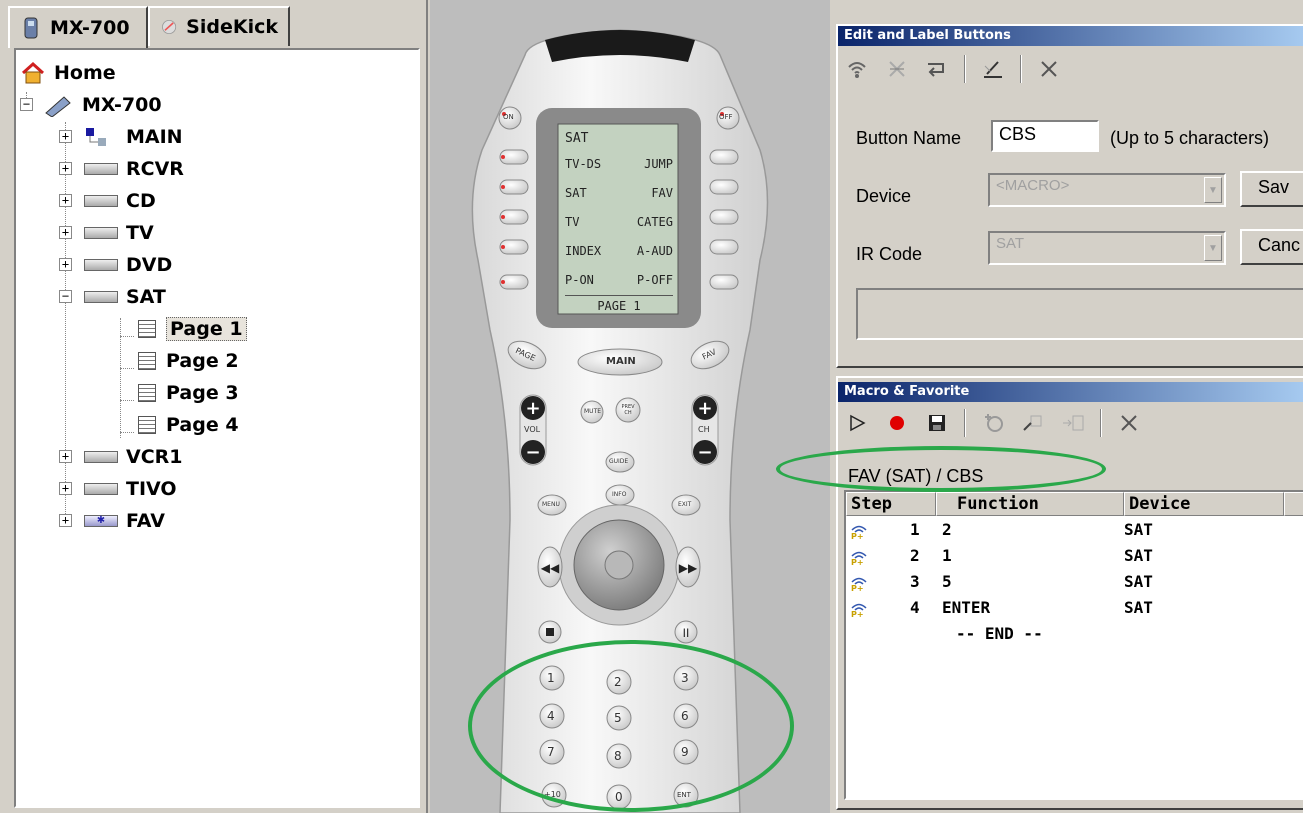 Image resolution: width=1303 pixels, height=813 pixels. Describe the element at coordinates (508, 117) in the screenshot. I see `remote-on-button: ON` at that location.